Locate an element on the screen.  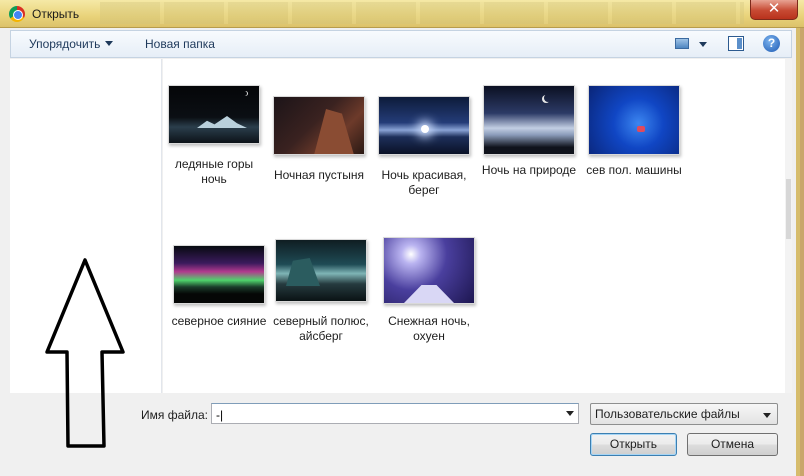
up-arrow-annotation-icon is located at coordinates (85, 353).